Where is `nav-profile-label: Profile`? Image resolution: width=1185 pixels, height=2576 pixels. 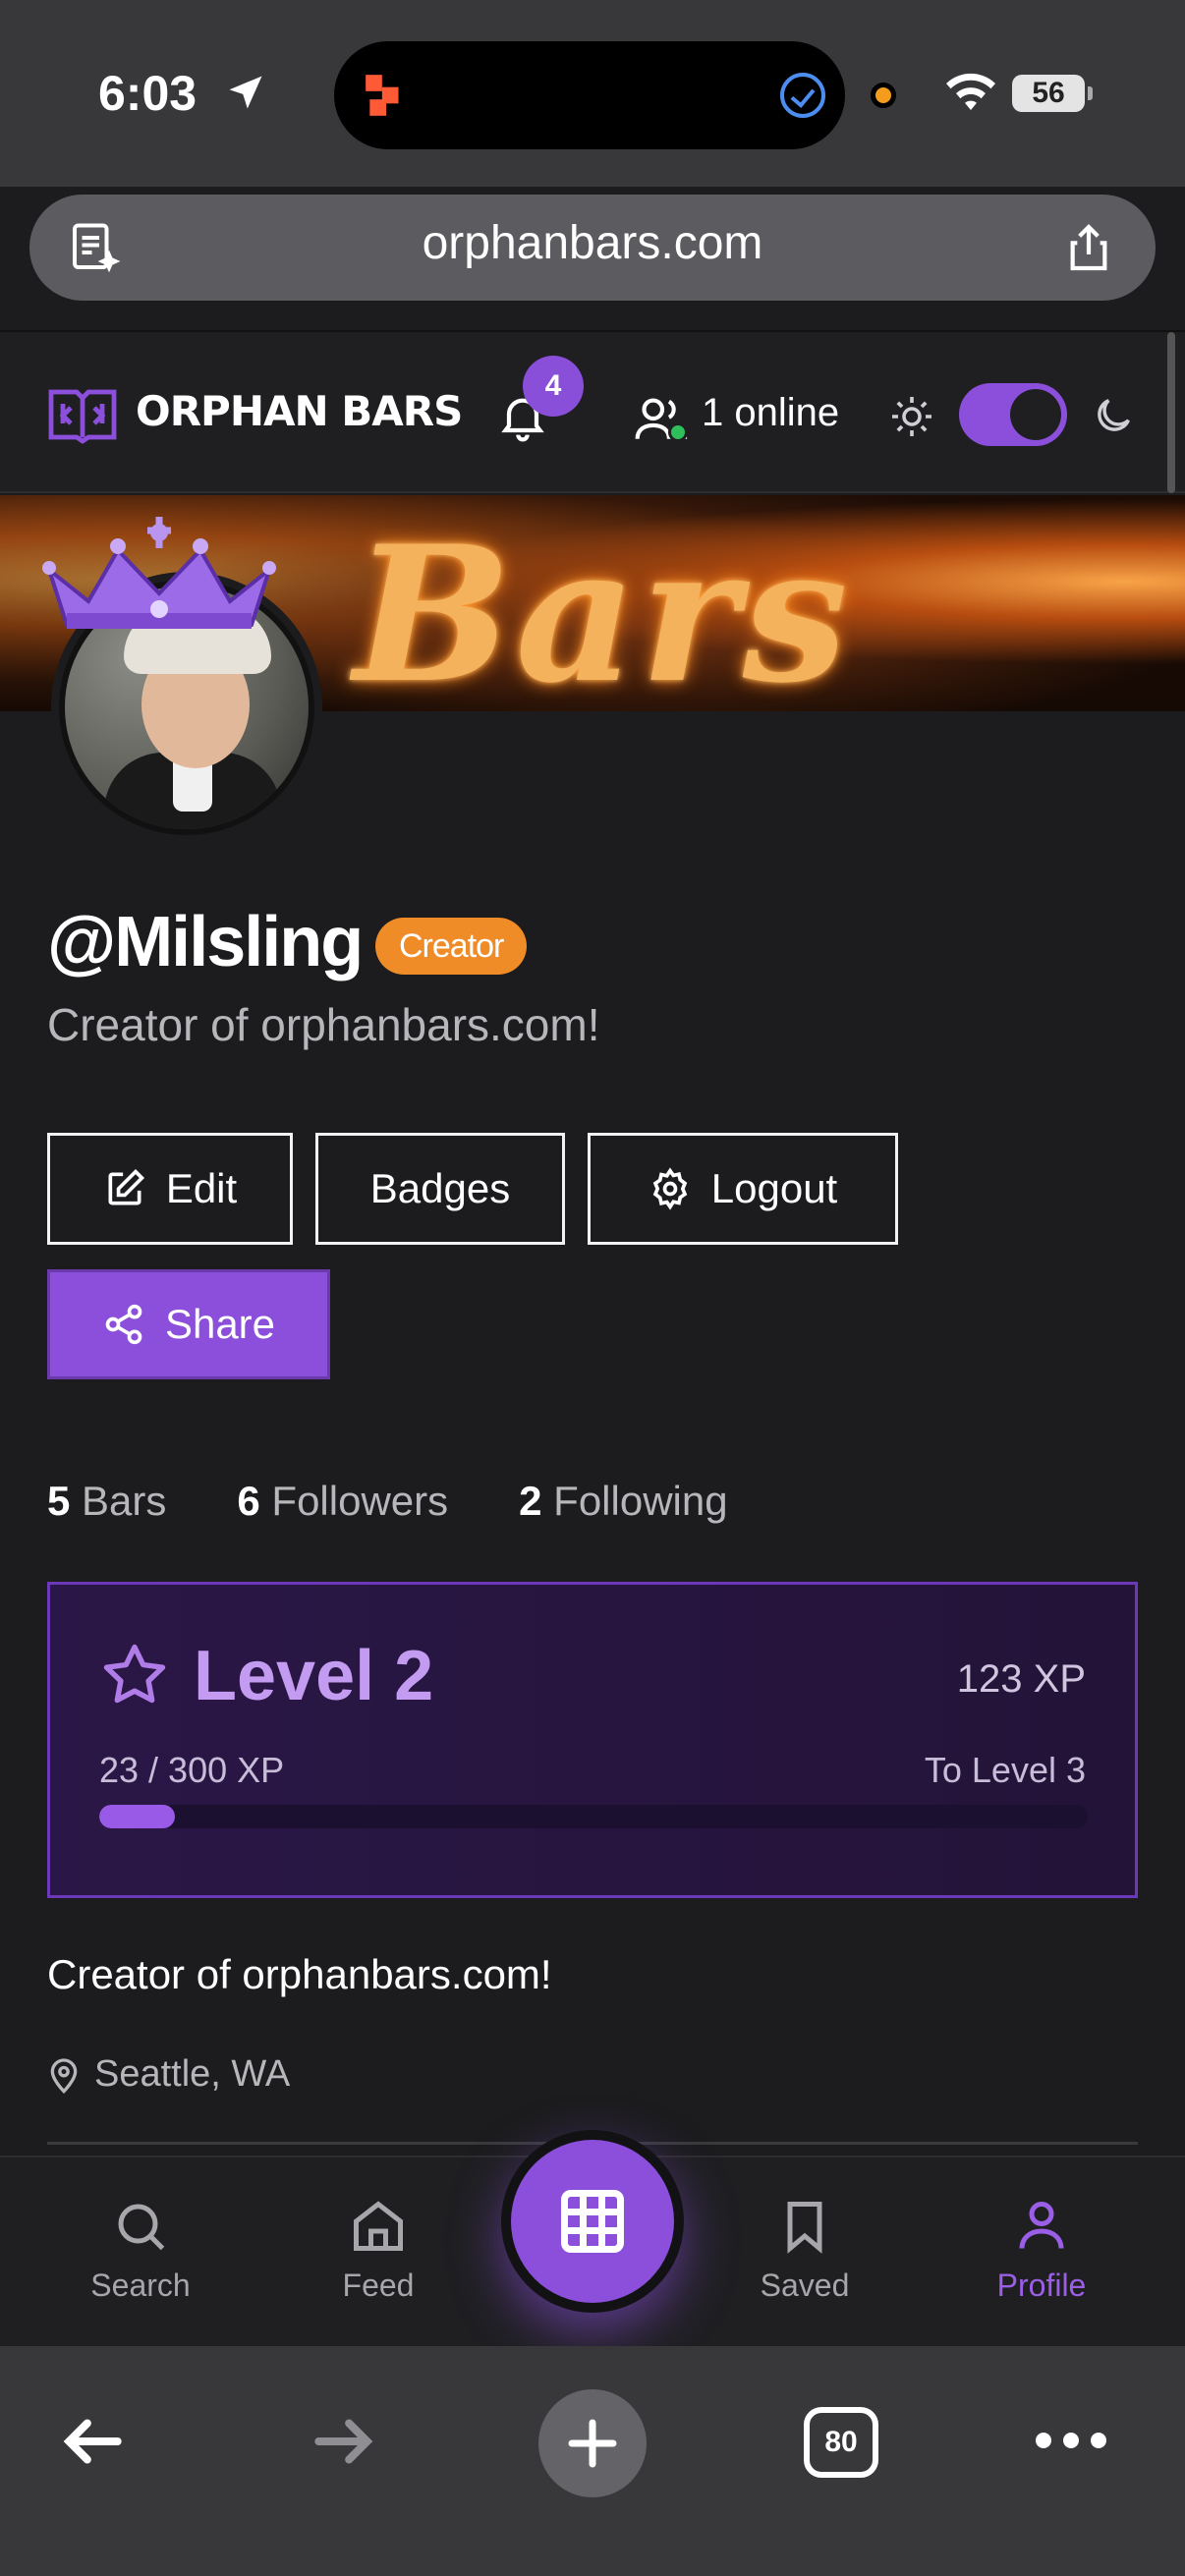
nav-profile-label: Profile is located at coordinates (1041, 2285).